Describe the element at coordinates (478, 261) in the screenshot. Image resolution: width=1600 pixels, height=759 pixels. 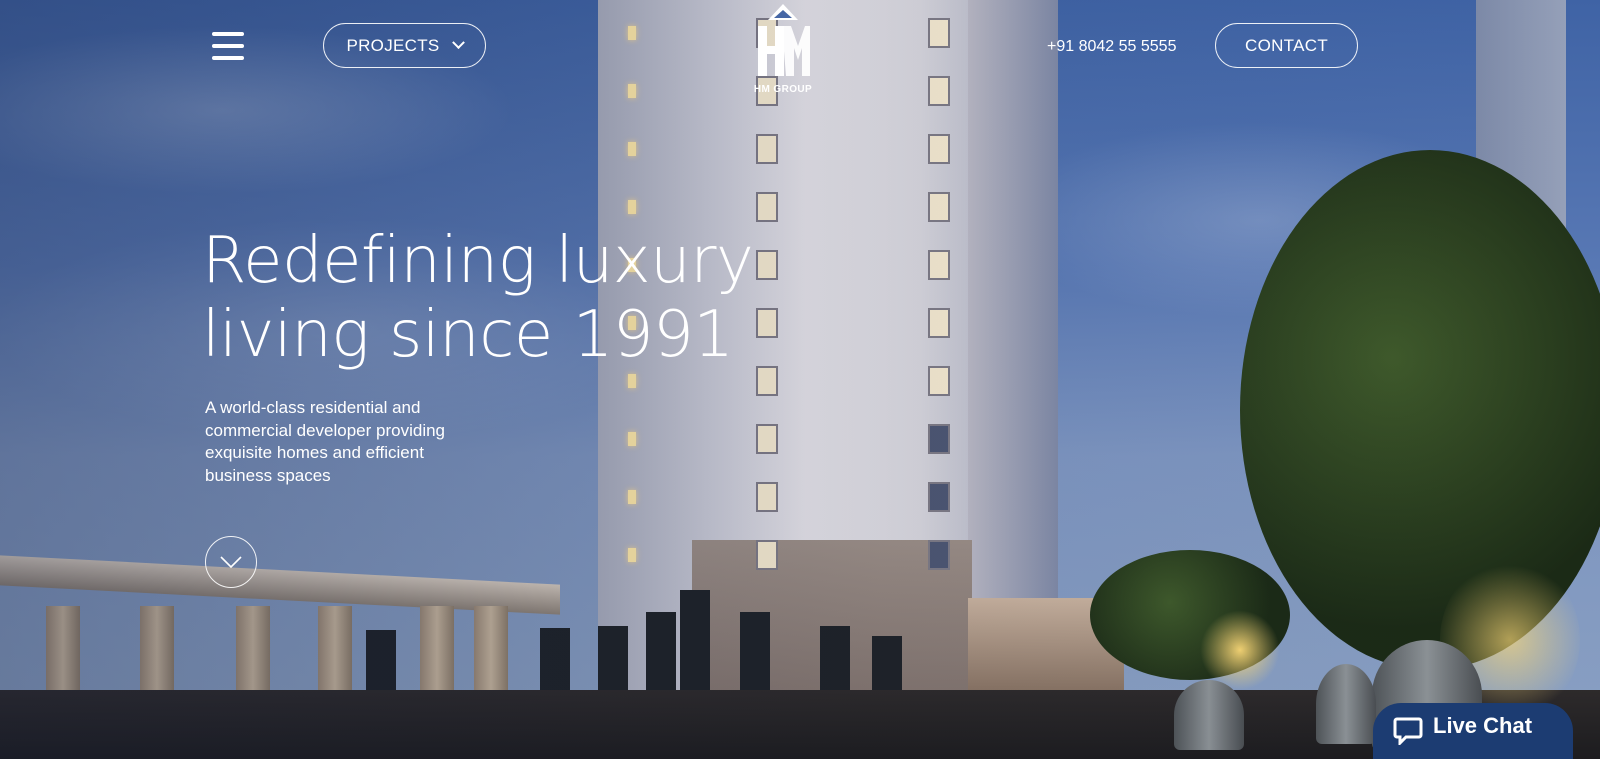
I see `hero-title-line-1: Redefining luxury` at that location.